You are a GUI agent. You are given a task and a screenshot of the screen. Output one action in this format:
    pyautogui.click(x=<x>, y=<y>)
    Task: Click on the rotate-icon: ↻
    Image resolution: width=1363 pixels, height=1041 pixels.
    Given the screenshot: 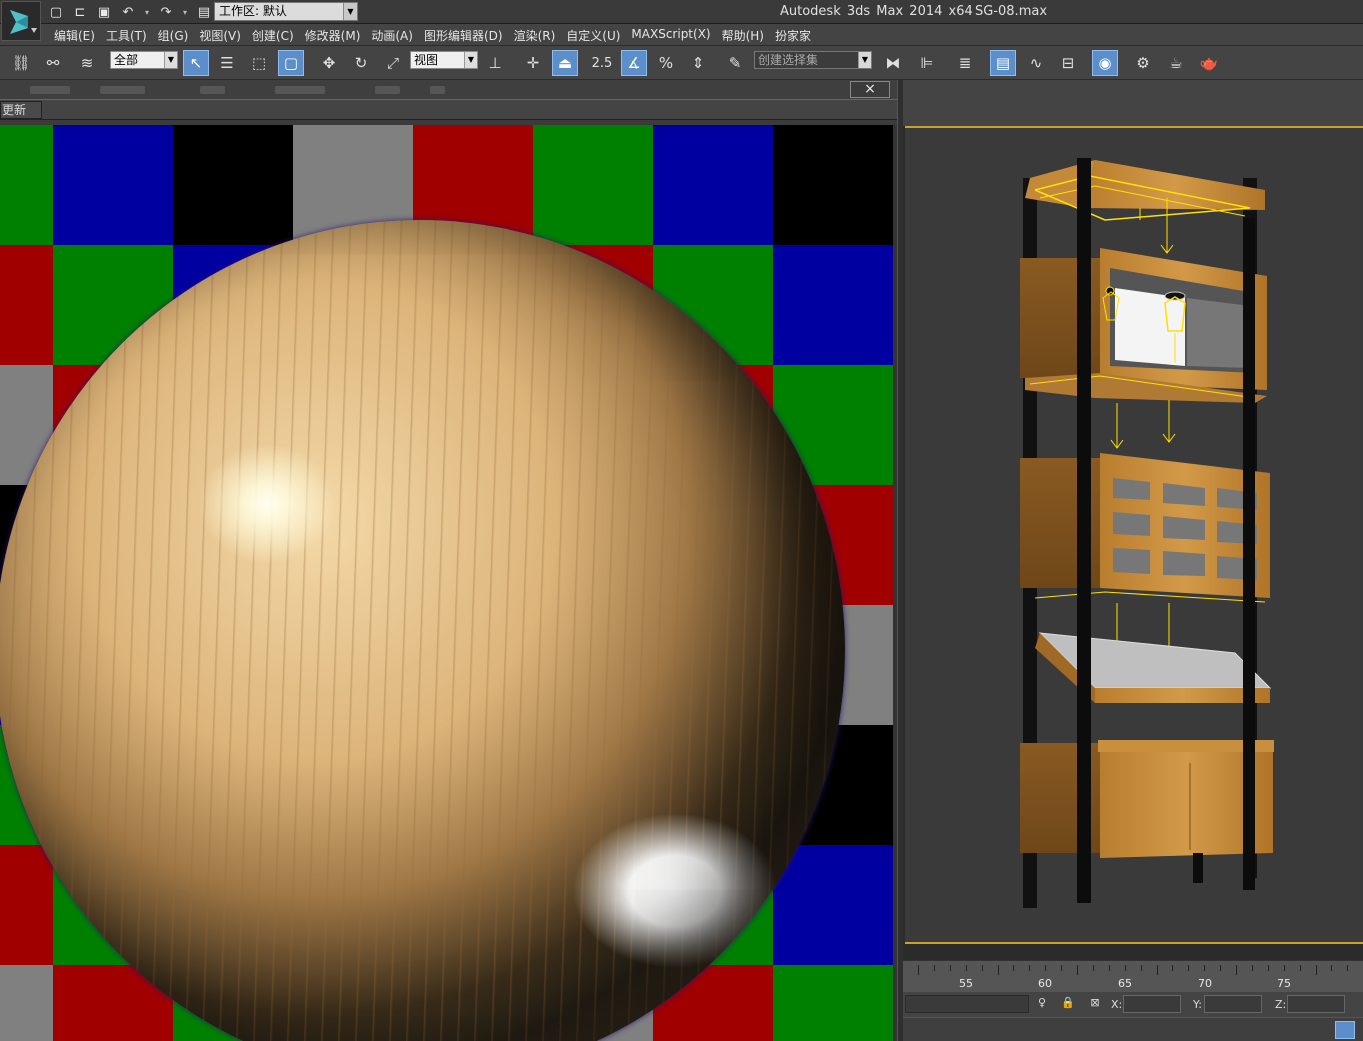 What is the action you would take?
    pyautogui.click(x=361, y=63)
    